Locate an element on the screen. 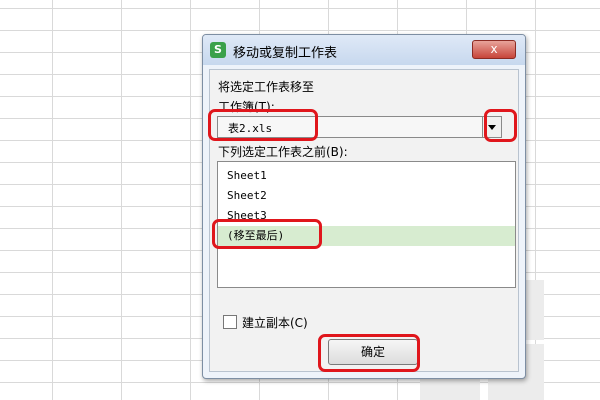 Image resolution: width=600 pixels, height=400 pixels. annotation-ok-button is located at coordinates (369, 353).